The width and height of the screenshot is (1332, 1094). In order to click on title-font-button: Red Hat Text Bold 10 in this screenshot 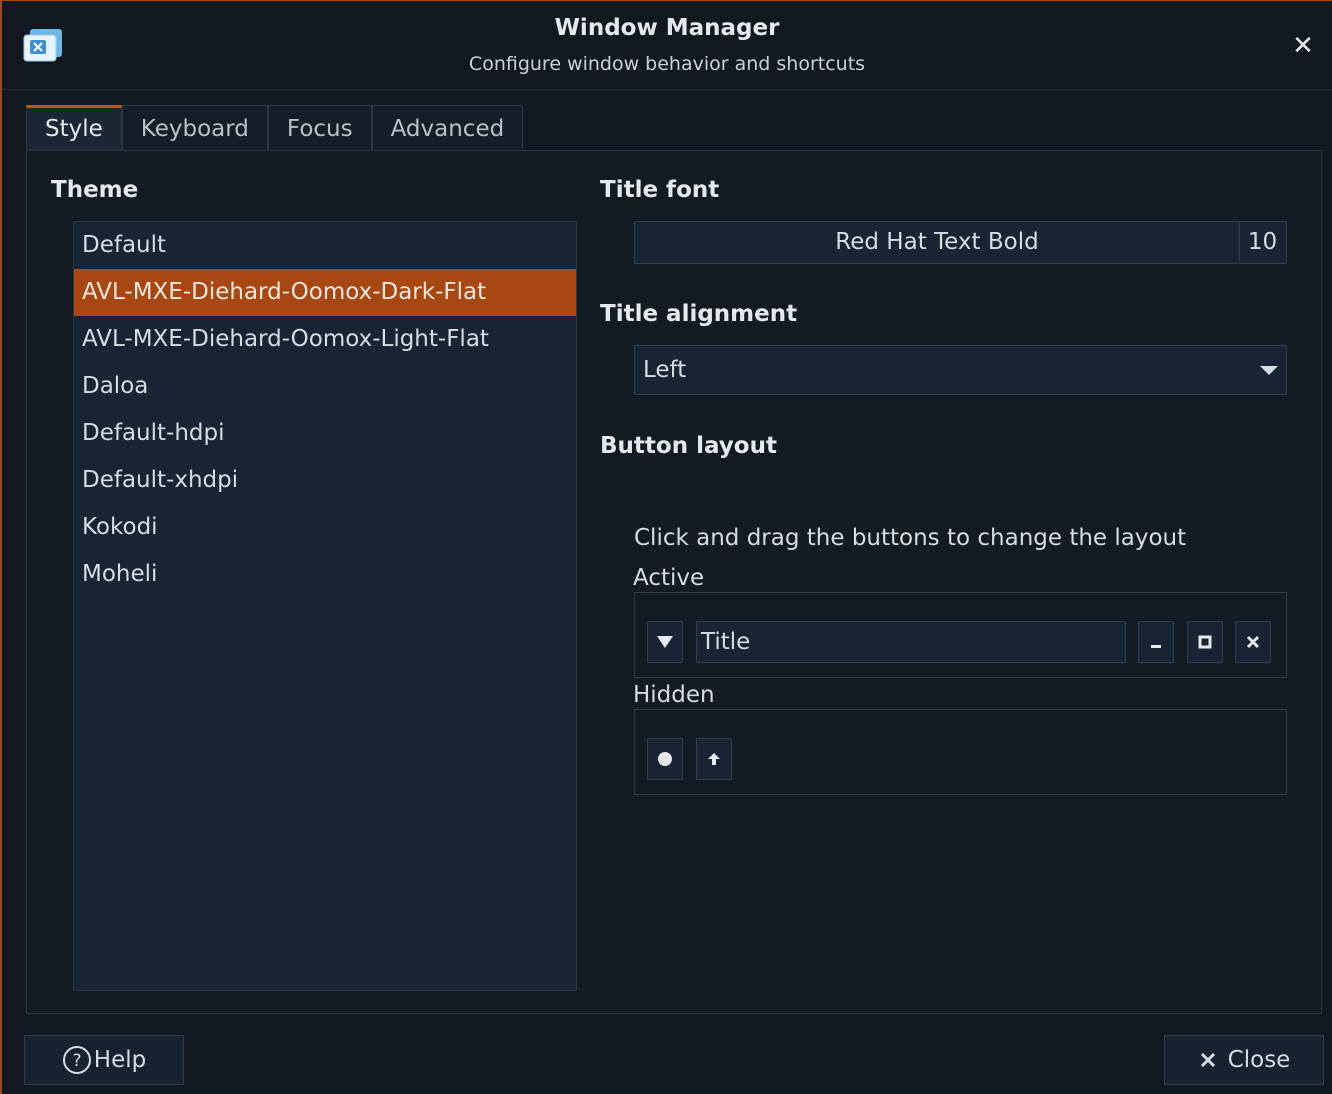, I will do `click(960, 242)`.